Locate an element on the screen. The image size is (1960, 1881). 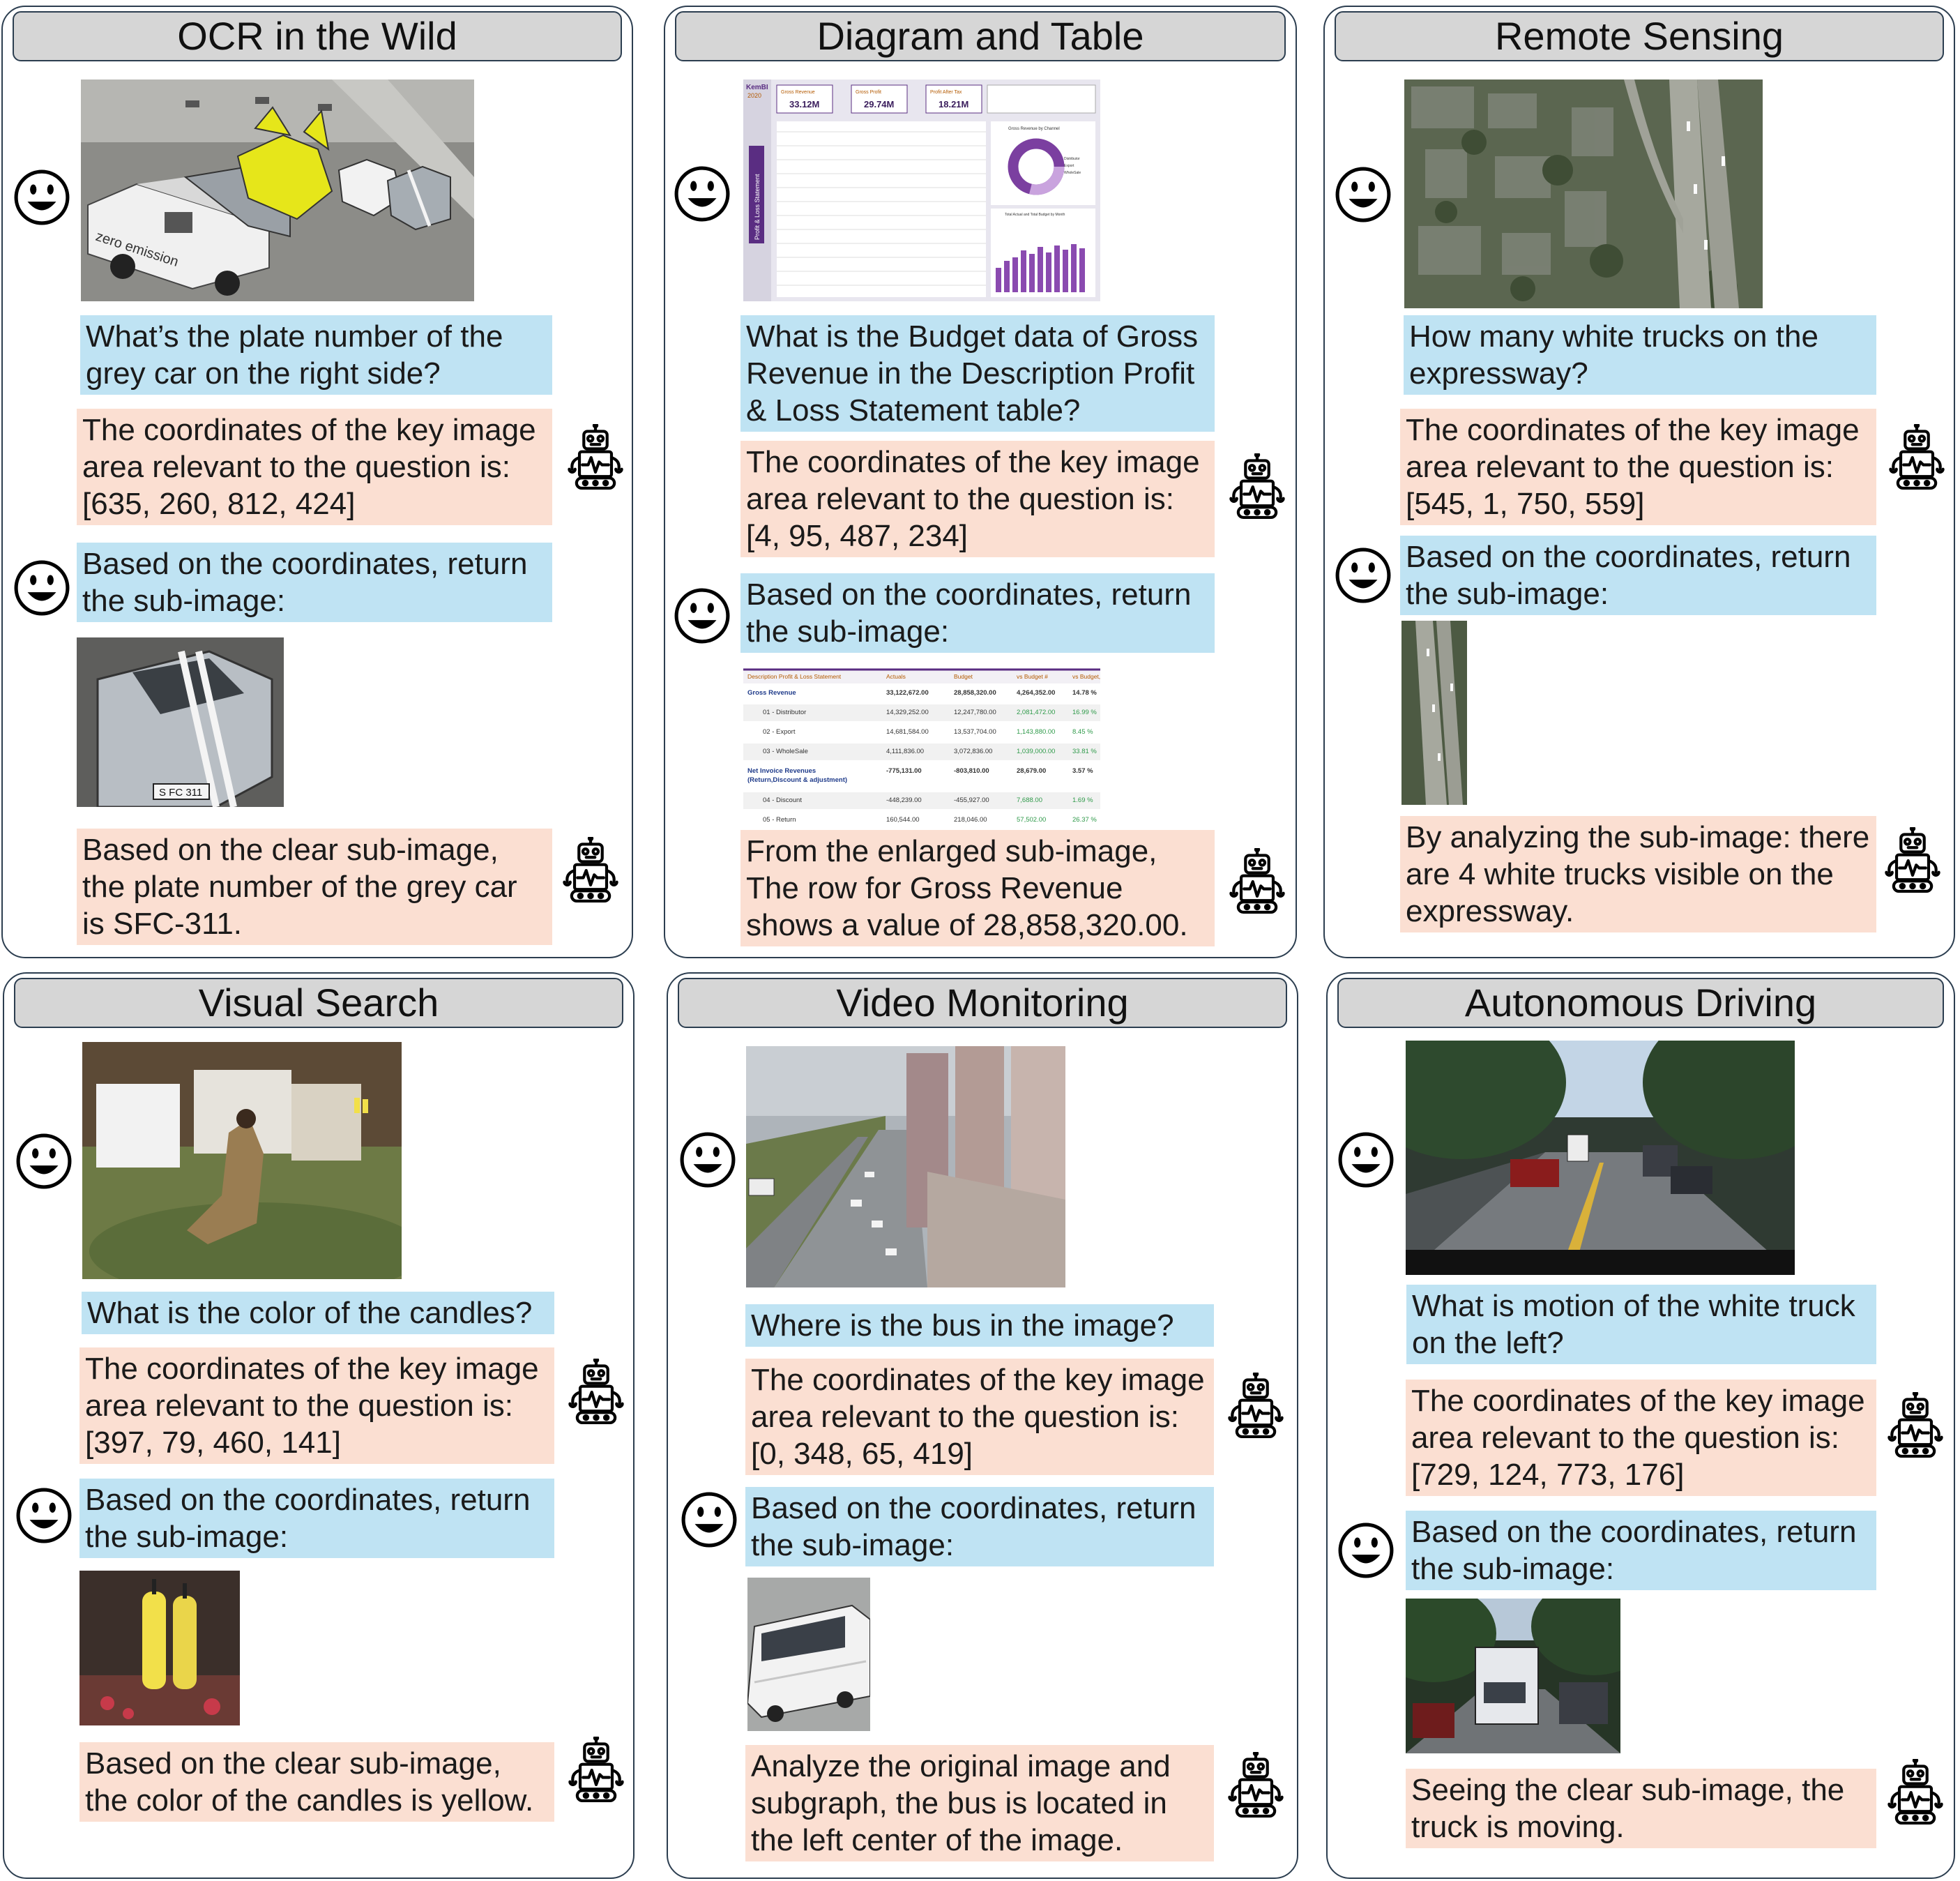
table-header: vs Budget, % is located at coordinates (1086, 676).